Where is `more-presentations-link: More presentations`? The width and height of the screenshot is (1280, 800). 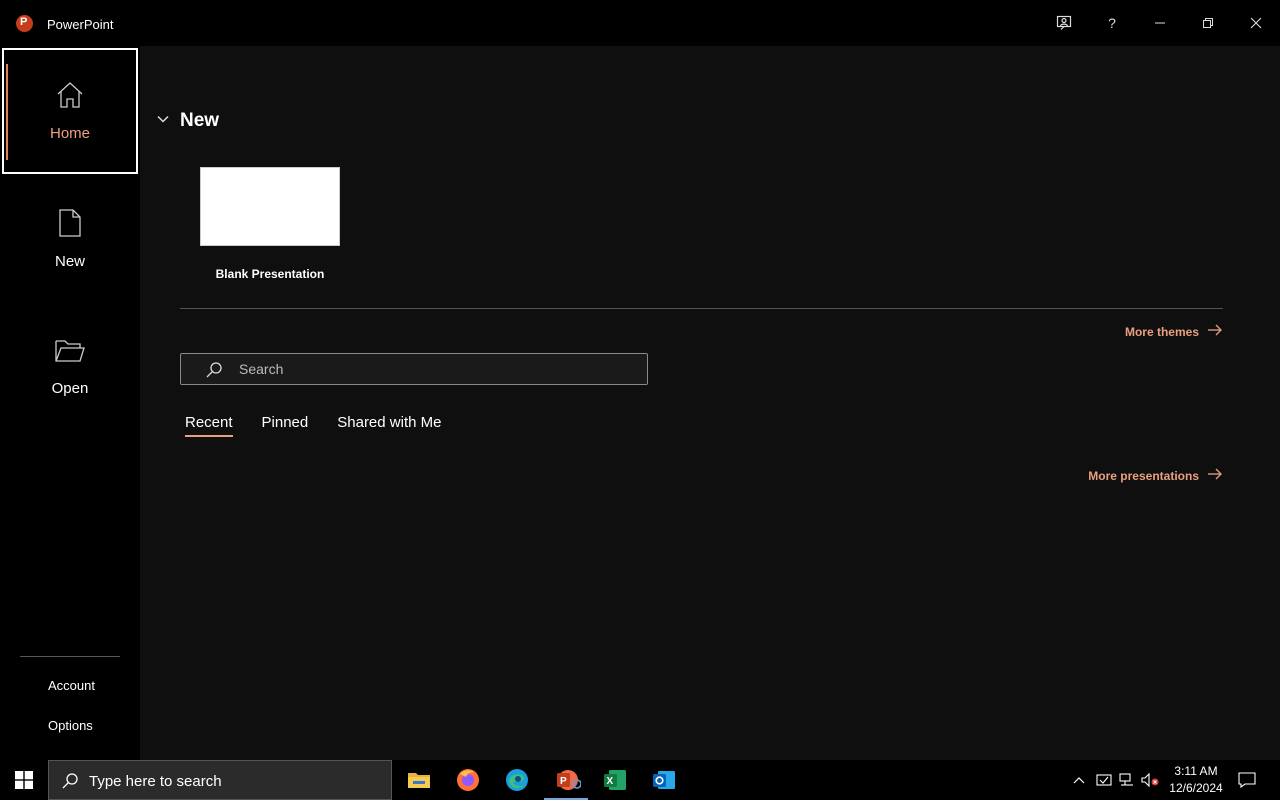
more-presentations-link: More presentations is located at coordinates (1155, 475).